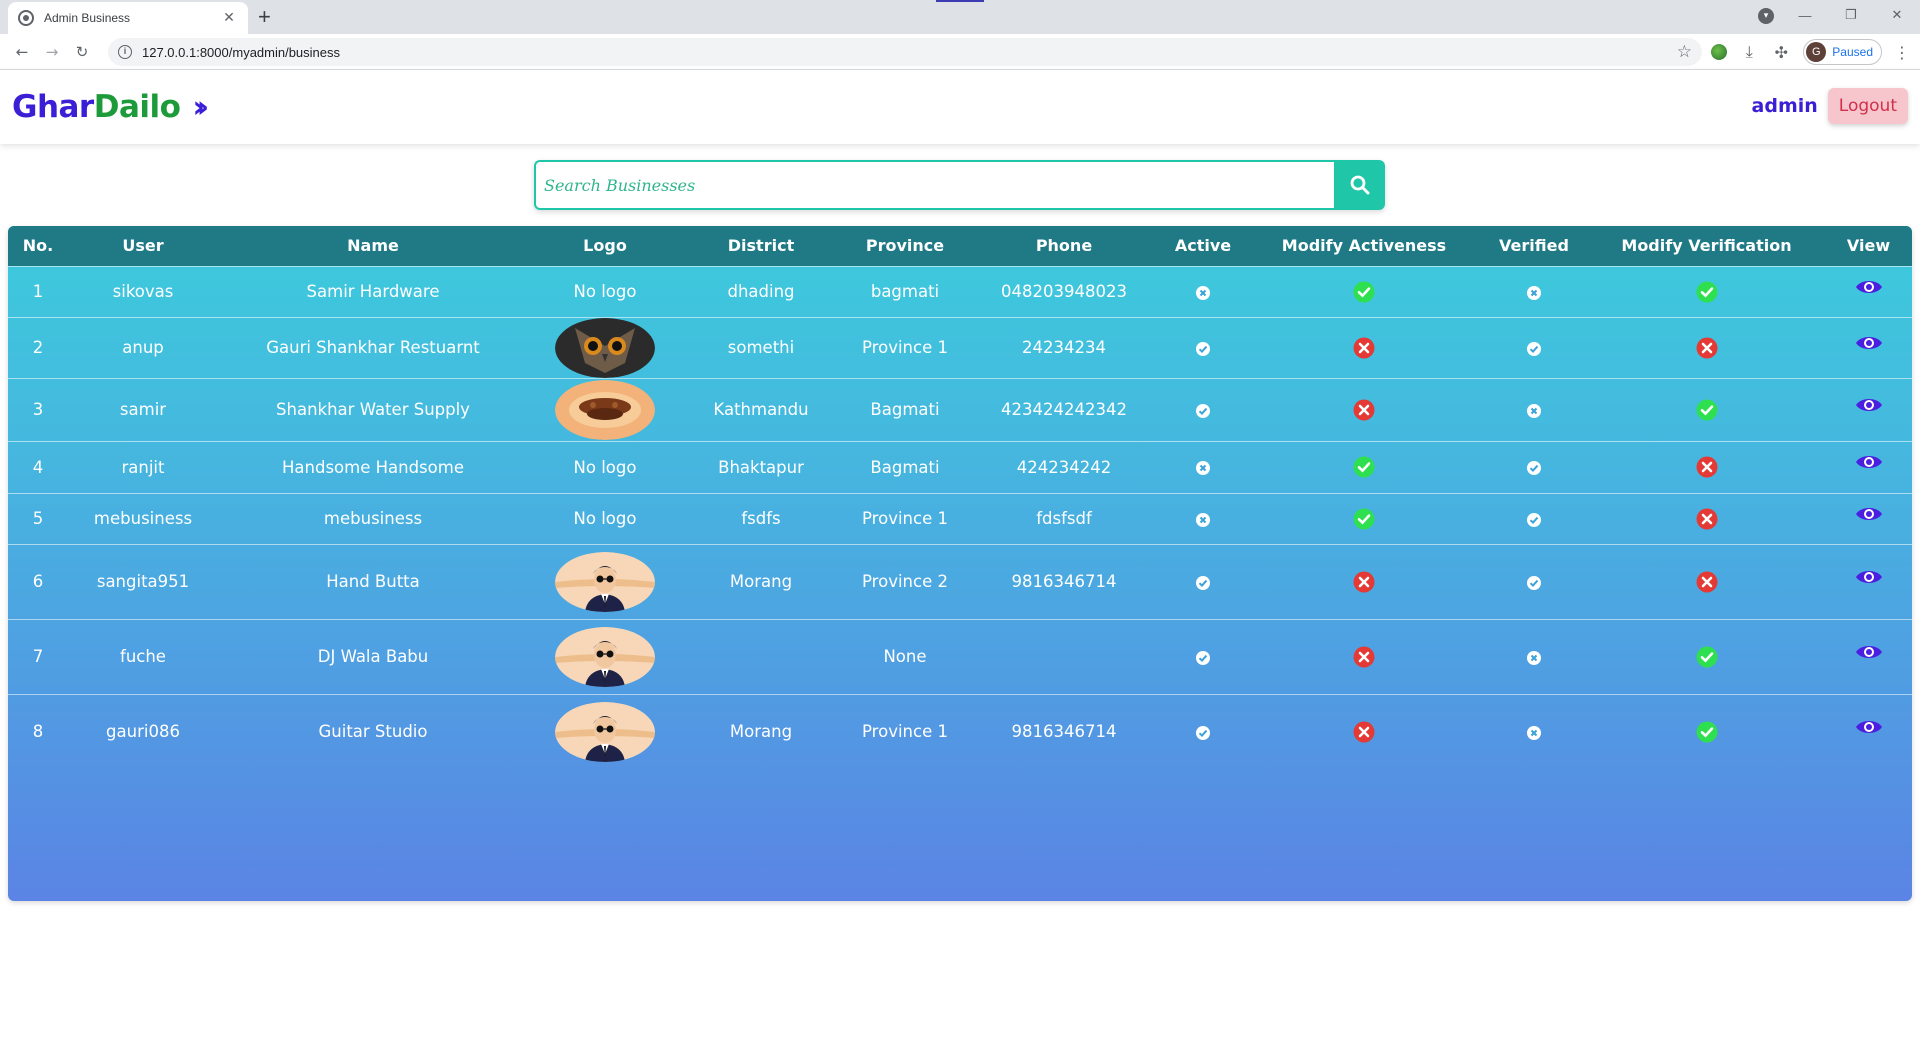 Image resolution: width=1920 pixels, height=1040 pixels. What do you see at coordinates (82, 52) in the screenshot?
I see `reload-icon: ↻` at bounding box center [82, 52].